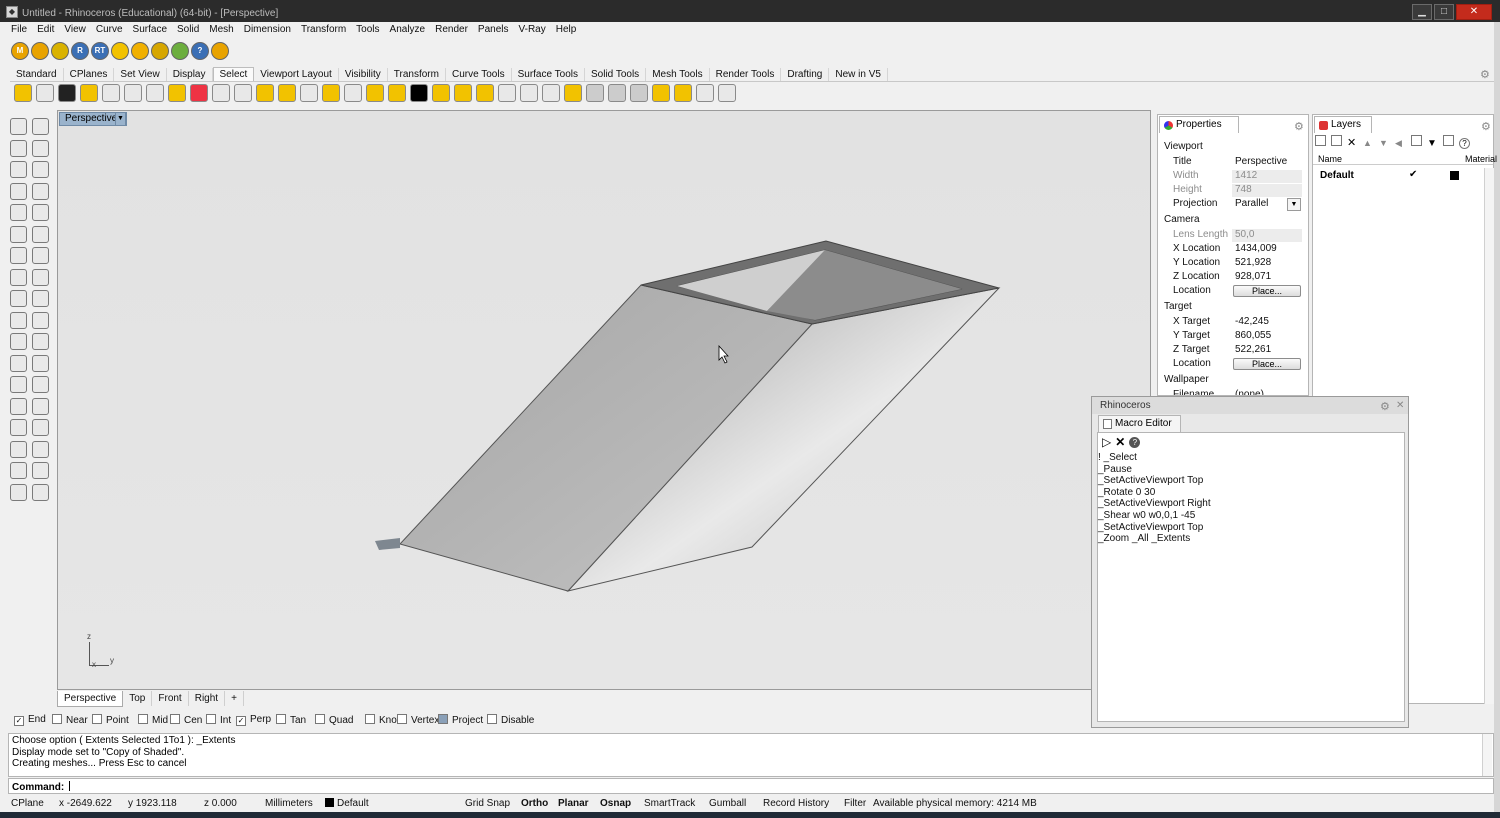 The image size is (1500, 818). I want to click on toolbar-gear-icon: ⚙, so click(1486, 74).